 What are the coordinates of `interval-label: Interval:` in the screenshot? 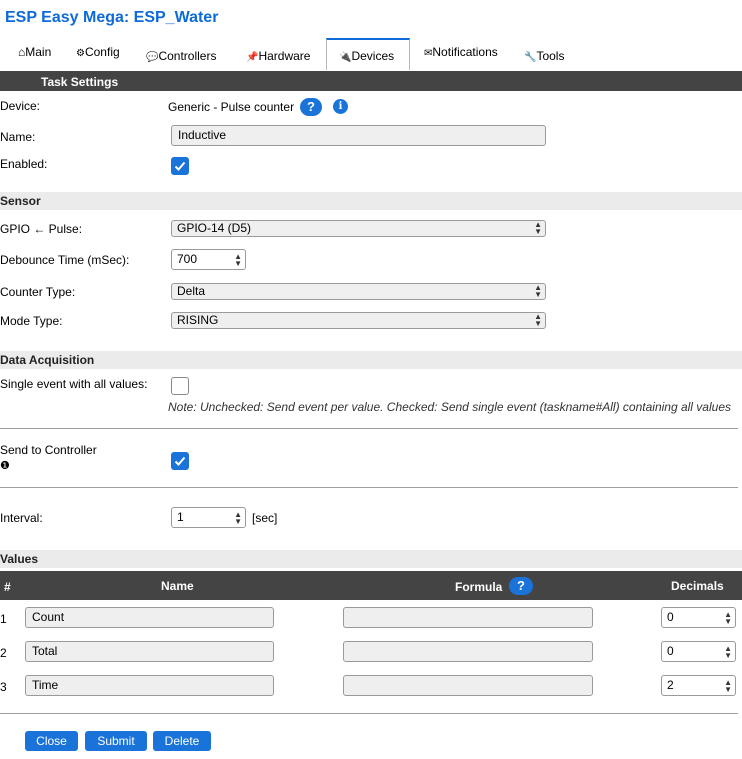 It's located at (21, 518).